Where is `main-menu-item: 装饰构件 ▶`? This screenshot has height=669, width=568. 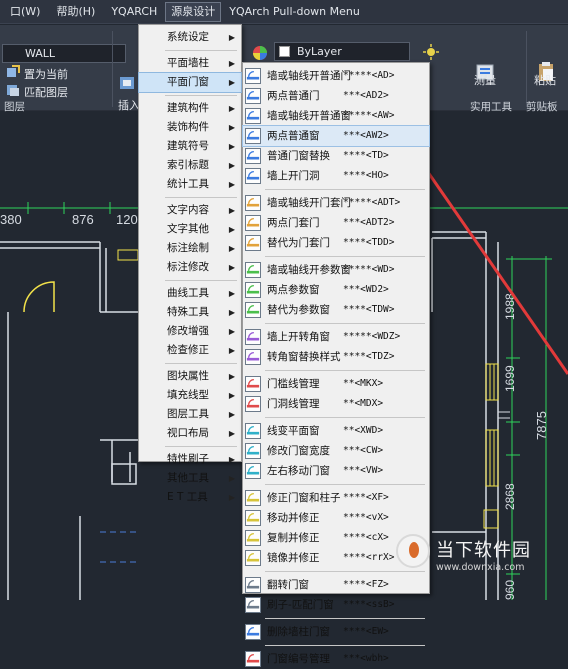
main-menu-item: 装饰构件 ▶ is located at coordinates (190, 127).